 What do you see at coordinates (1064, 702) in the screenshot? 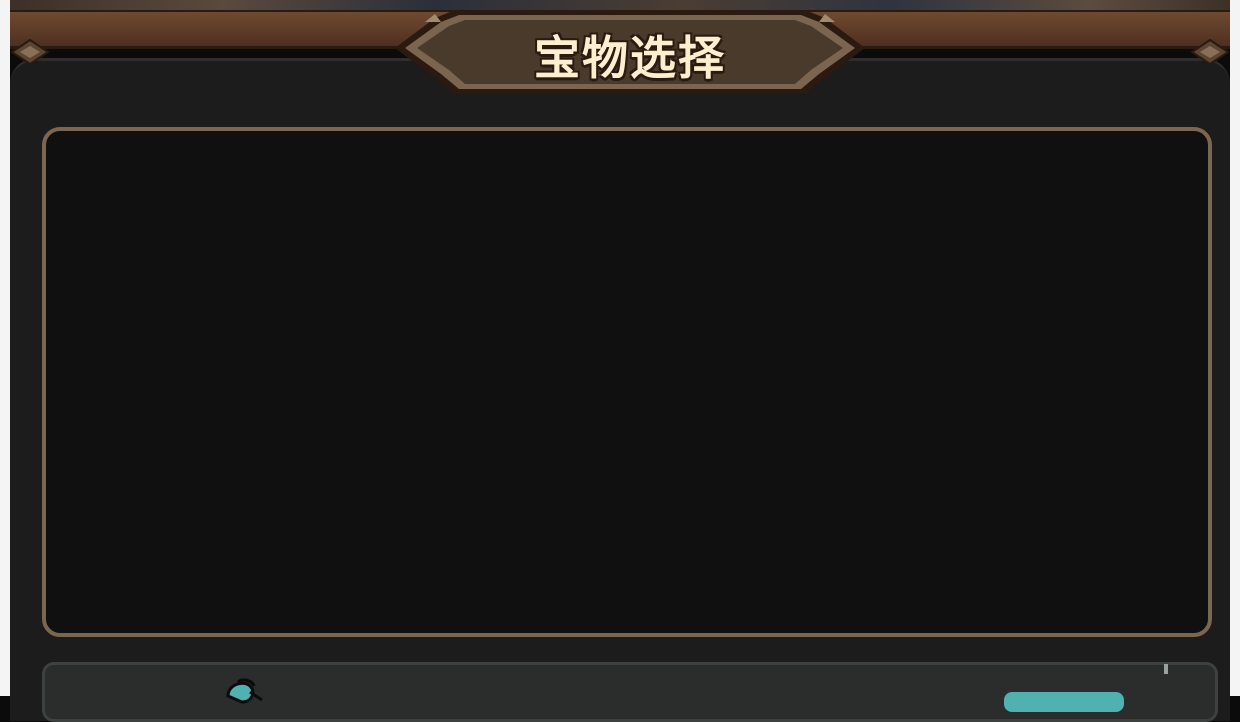
I see `select-button` at bounding box center [1064, 702].